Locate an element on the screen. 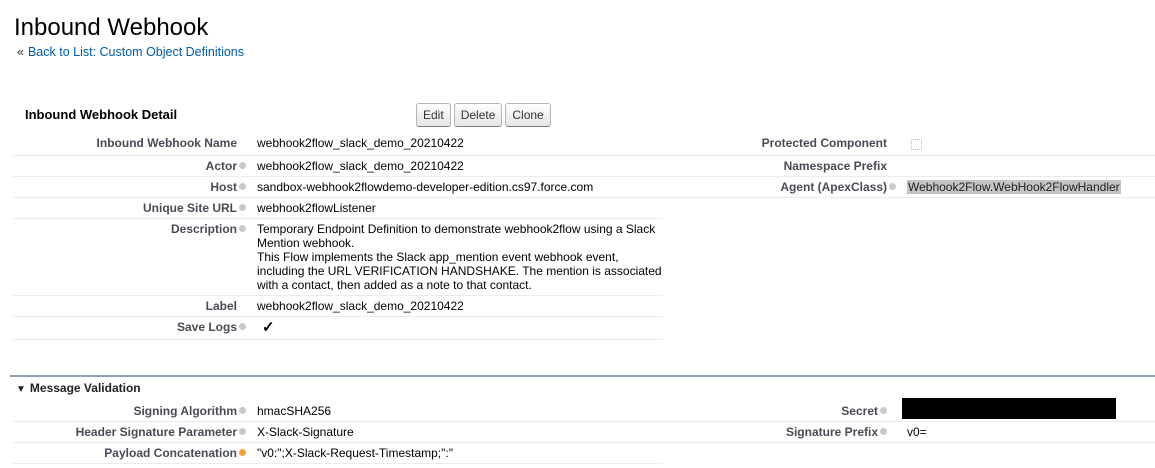 The width and height of the screenshot is (1155, 468). field-label-agent-apexclass: Agent (ApexClass) is located at coordinates (838, 187).